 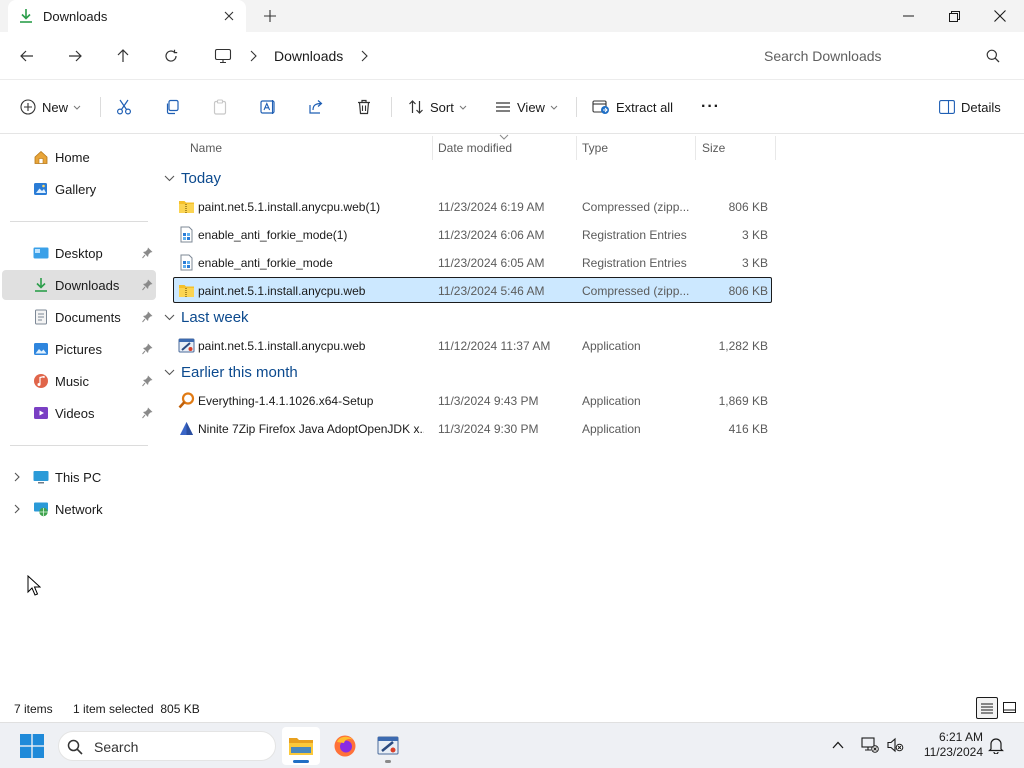 What do you see at coordinates (491, 207) in the screenshot?
I see `file-date: 11/23/2024 6:19 AM` at bounding box center [491, 207].